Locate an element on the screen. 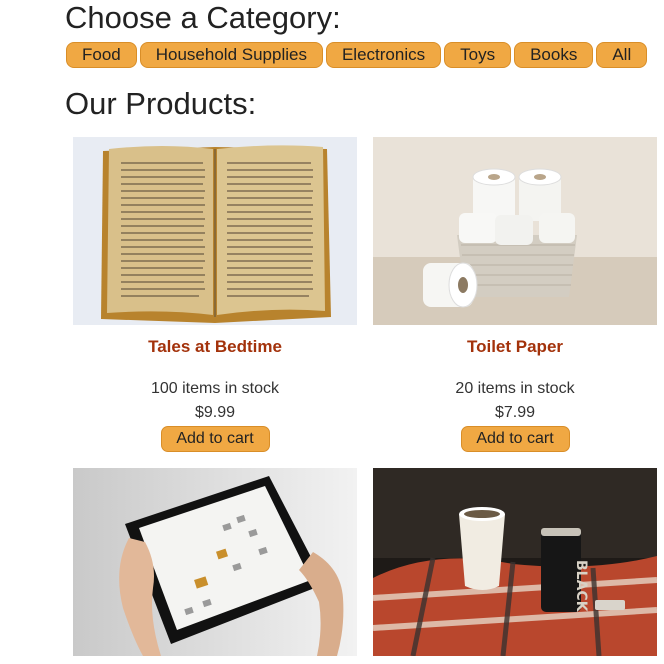  product-image-tablet is located at coordinates (215, 562).